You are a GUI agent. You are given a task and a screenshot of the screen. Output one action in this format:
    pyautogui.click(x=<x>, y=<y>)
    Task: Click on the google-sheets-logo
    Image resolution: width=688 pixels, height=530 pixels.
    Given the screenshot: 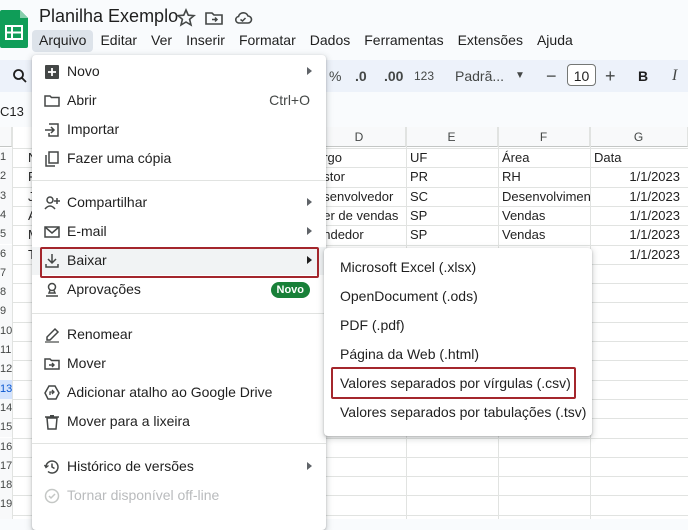 What is the action you would take?
    pyautogui.click(x=14, y=29)
    